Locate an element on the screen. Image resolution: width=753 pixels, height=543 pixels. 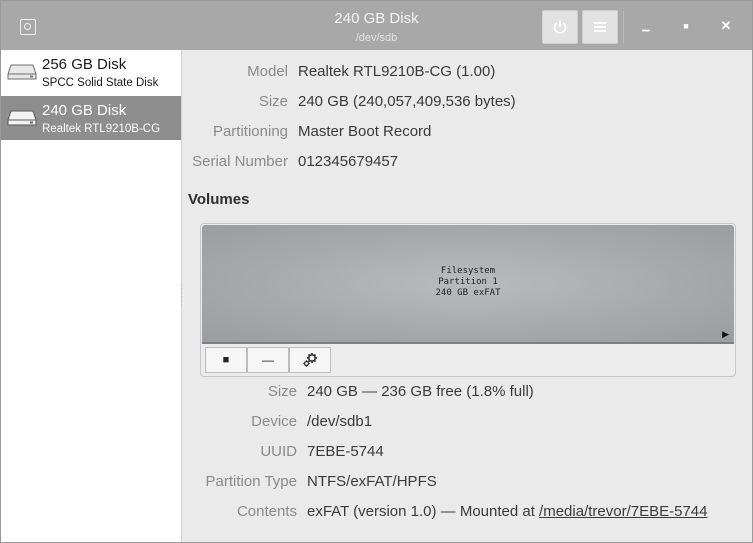
power-icon is located at coordinates (560, 27).